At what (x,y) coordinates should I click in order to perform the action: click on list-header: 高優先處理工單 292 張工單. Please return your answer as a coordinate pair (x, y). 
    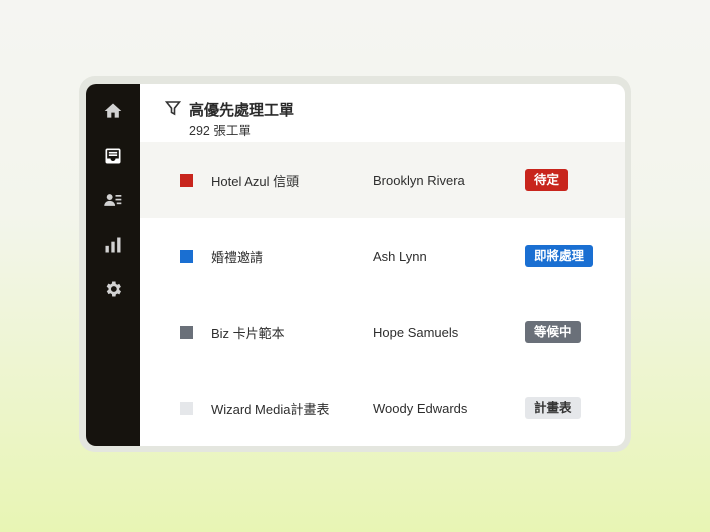
    Looking at the image, I should click on (382, 113).